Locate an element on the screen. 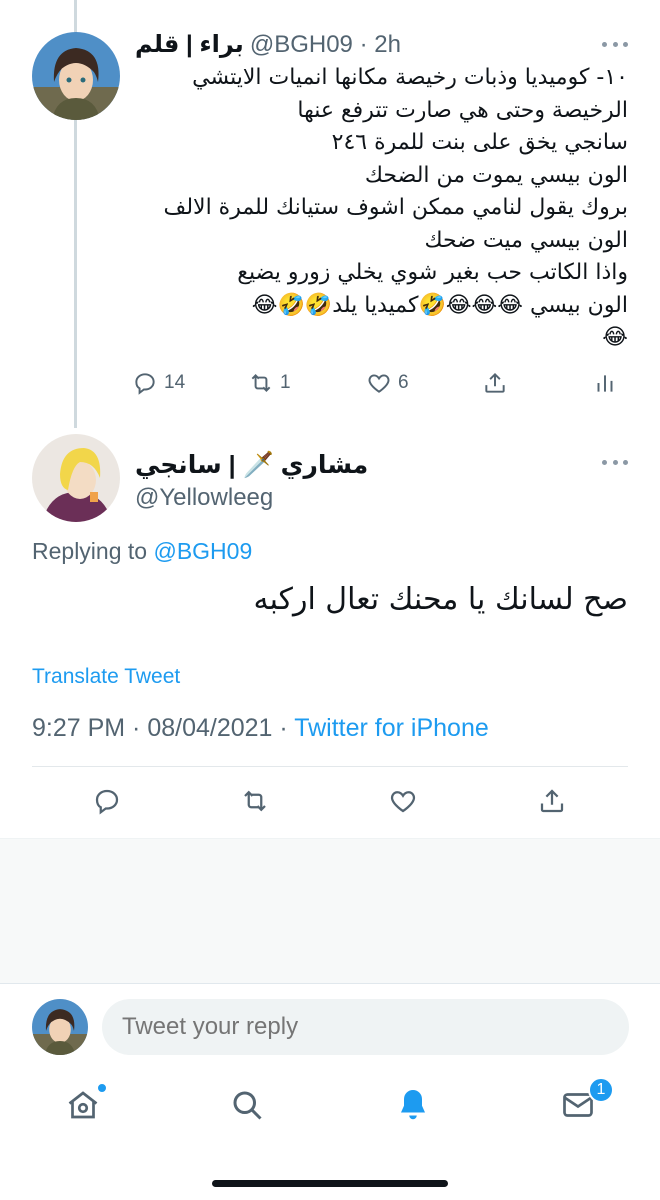 The image size is (660, 1200). replying-to-line: Replying to @BGH09 is located at coordinates (142, 551).